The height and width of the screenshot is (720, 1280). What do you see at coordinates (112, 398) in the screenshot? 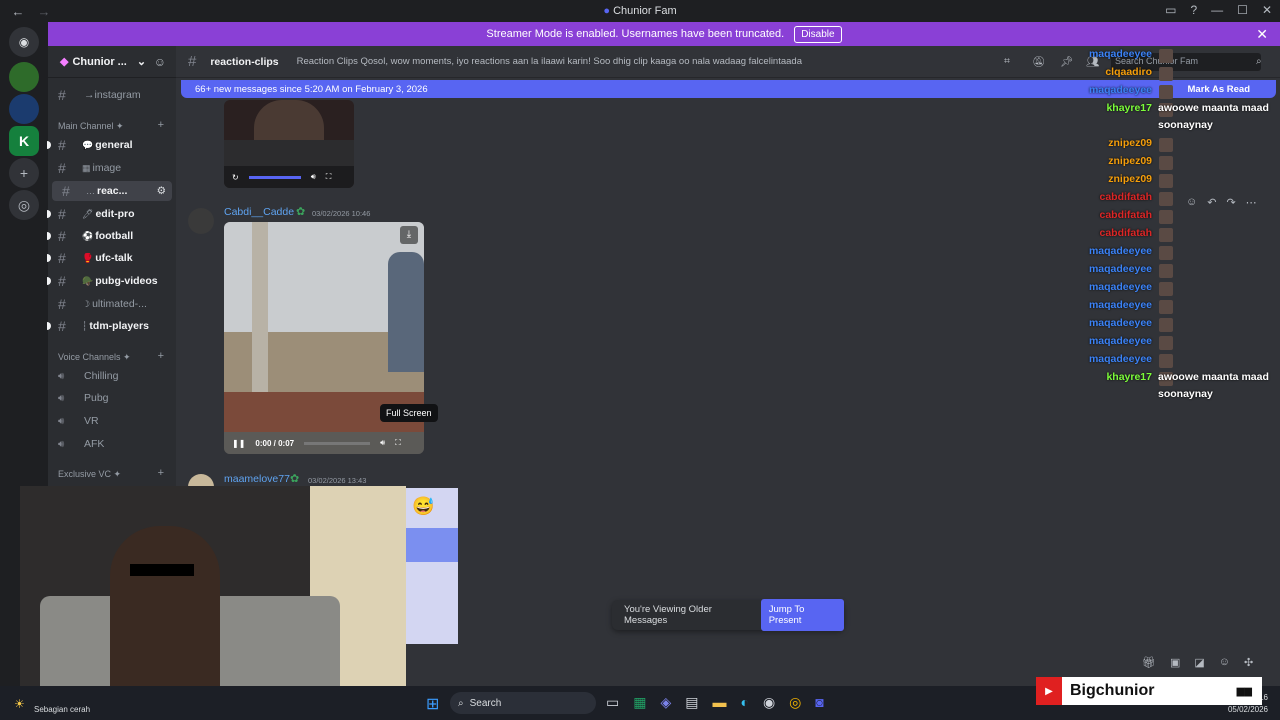
I see `voice-channel-1: 🔊︎ Pubg` at bounding box center [112, 398].